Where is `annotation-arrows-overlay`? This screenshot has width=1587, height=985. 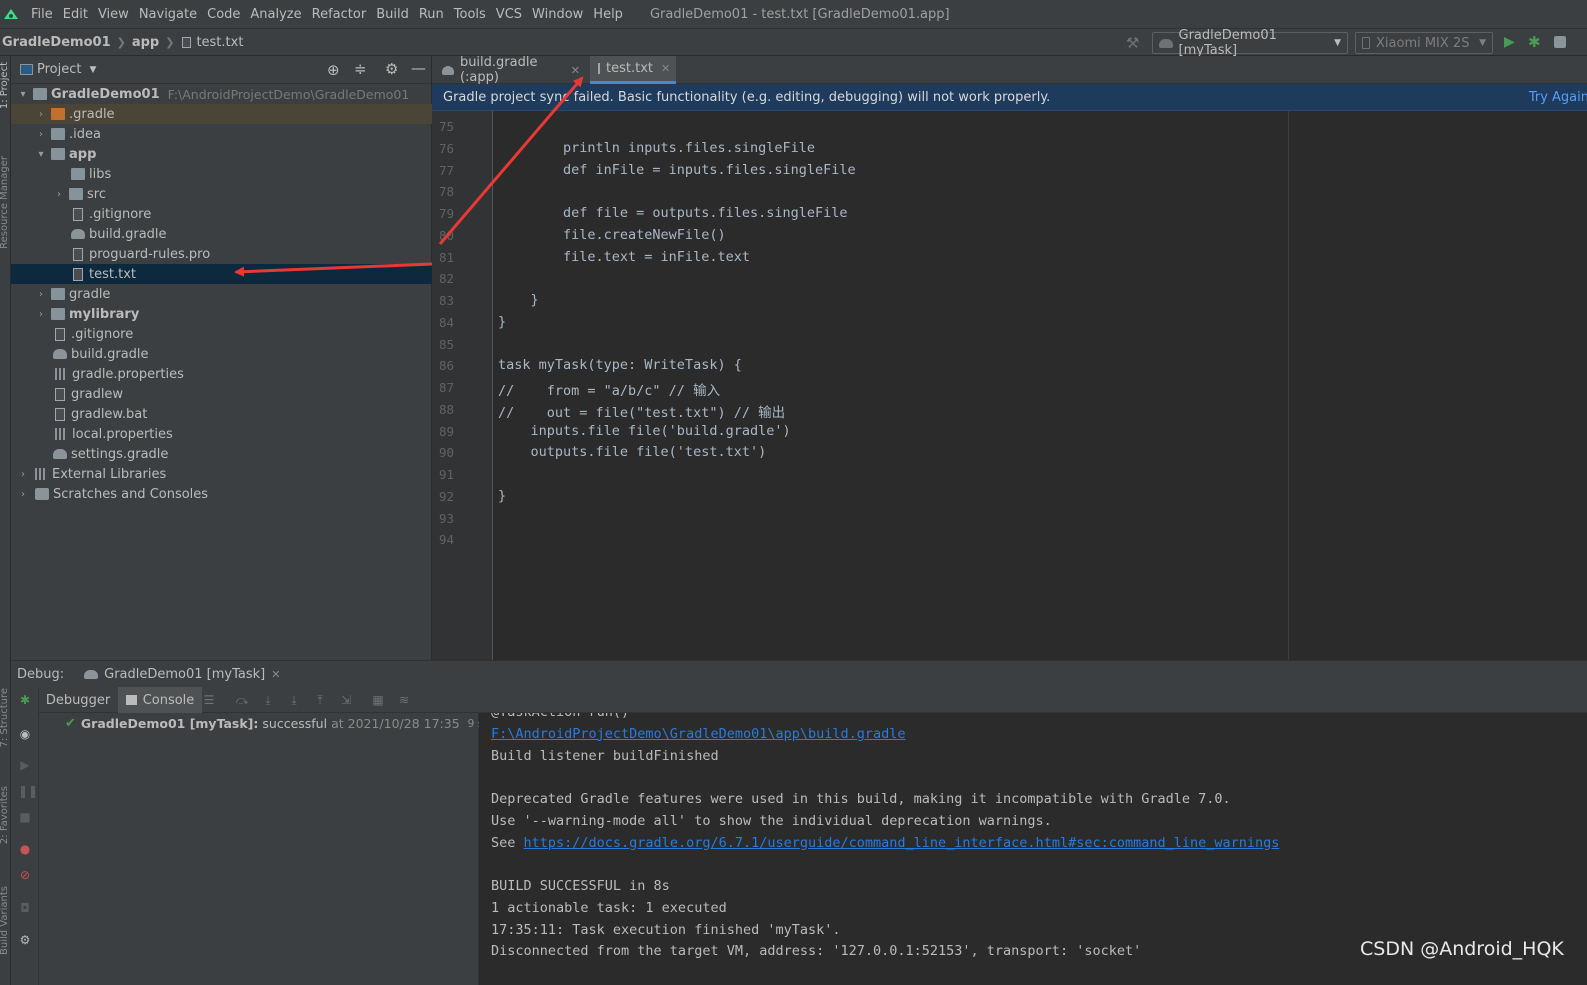 annotation-arrows-overlay is located at coordinates (409, 176).